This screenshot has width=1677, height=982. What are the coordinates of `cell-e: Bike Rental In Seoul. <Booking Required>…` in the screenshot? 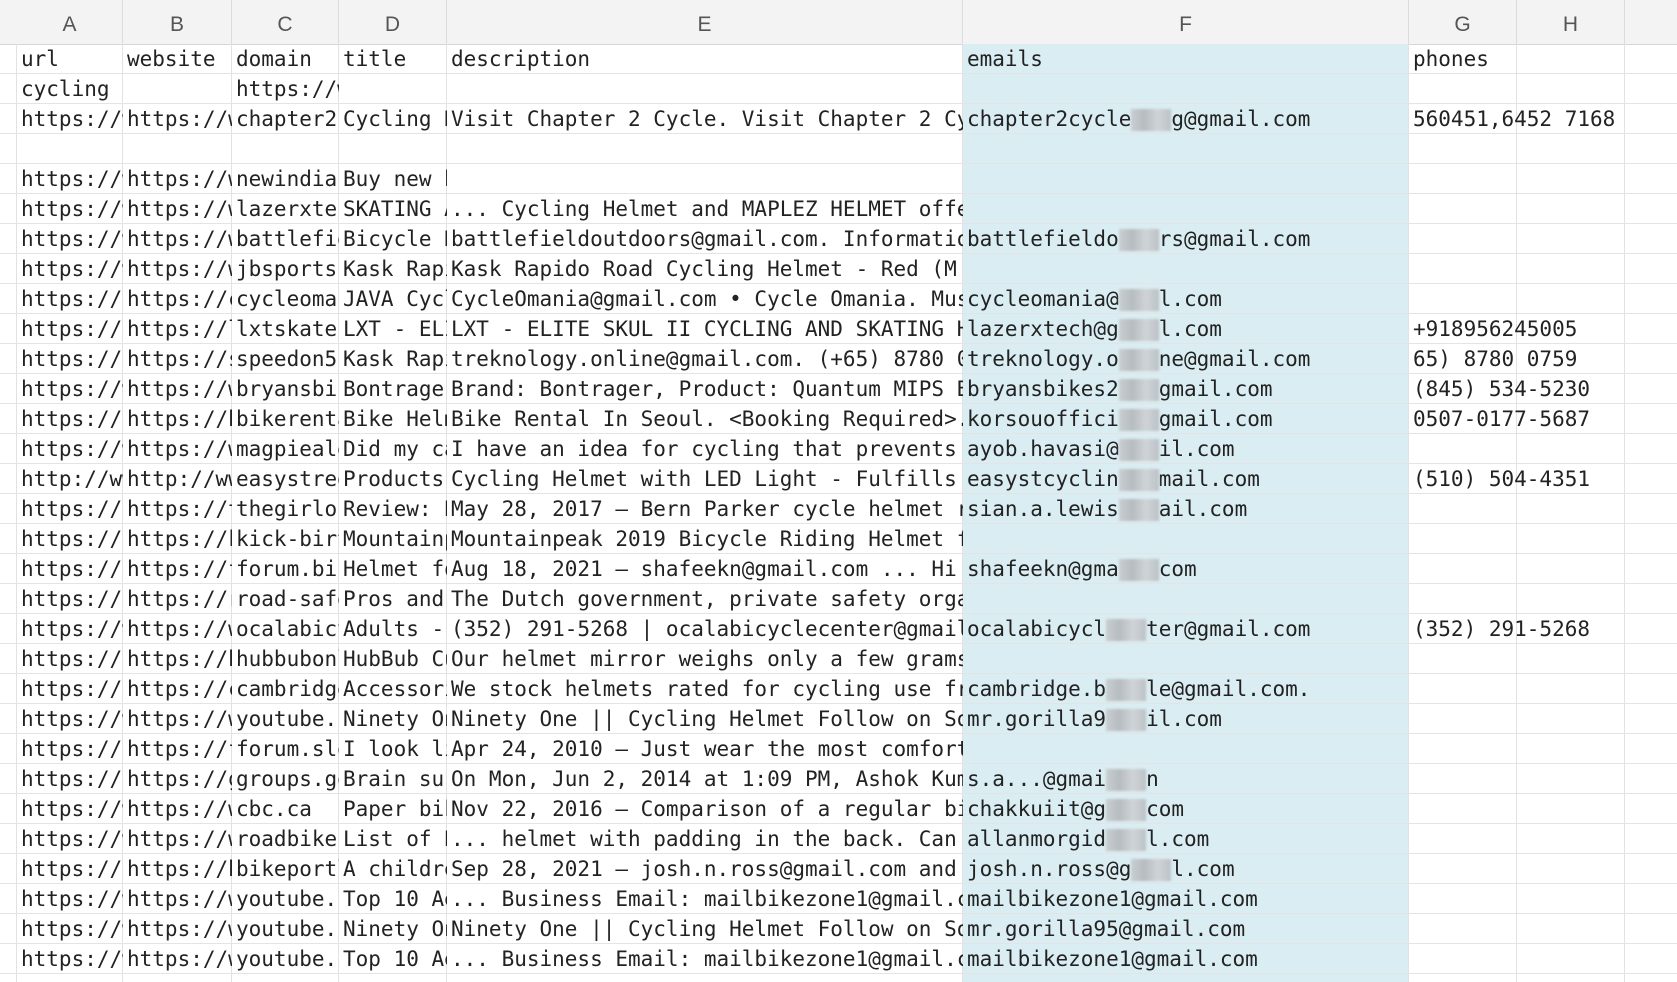 It's located at (705, 418).